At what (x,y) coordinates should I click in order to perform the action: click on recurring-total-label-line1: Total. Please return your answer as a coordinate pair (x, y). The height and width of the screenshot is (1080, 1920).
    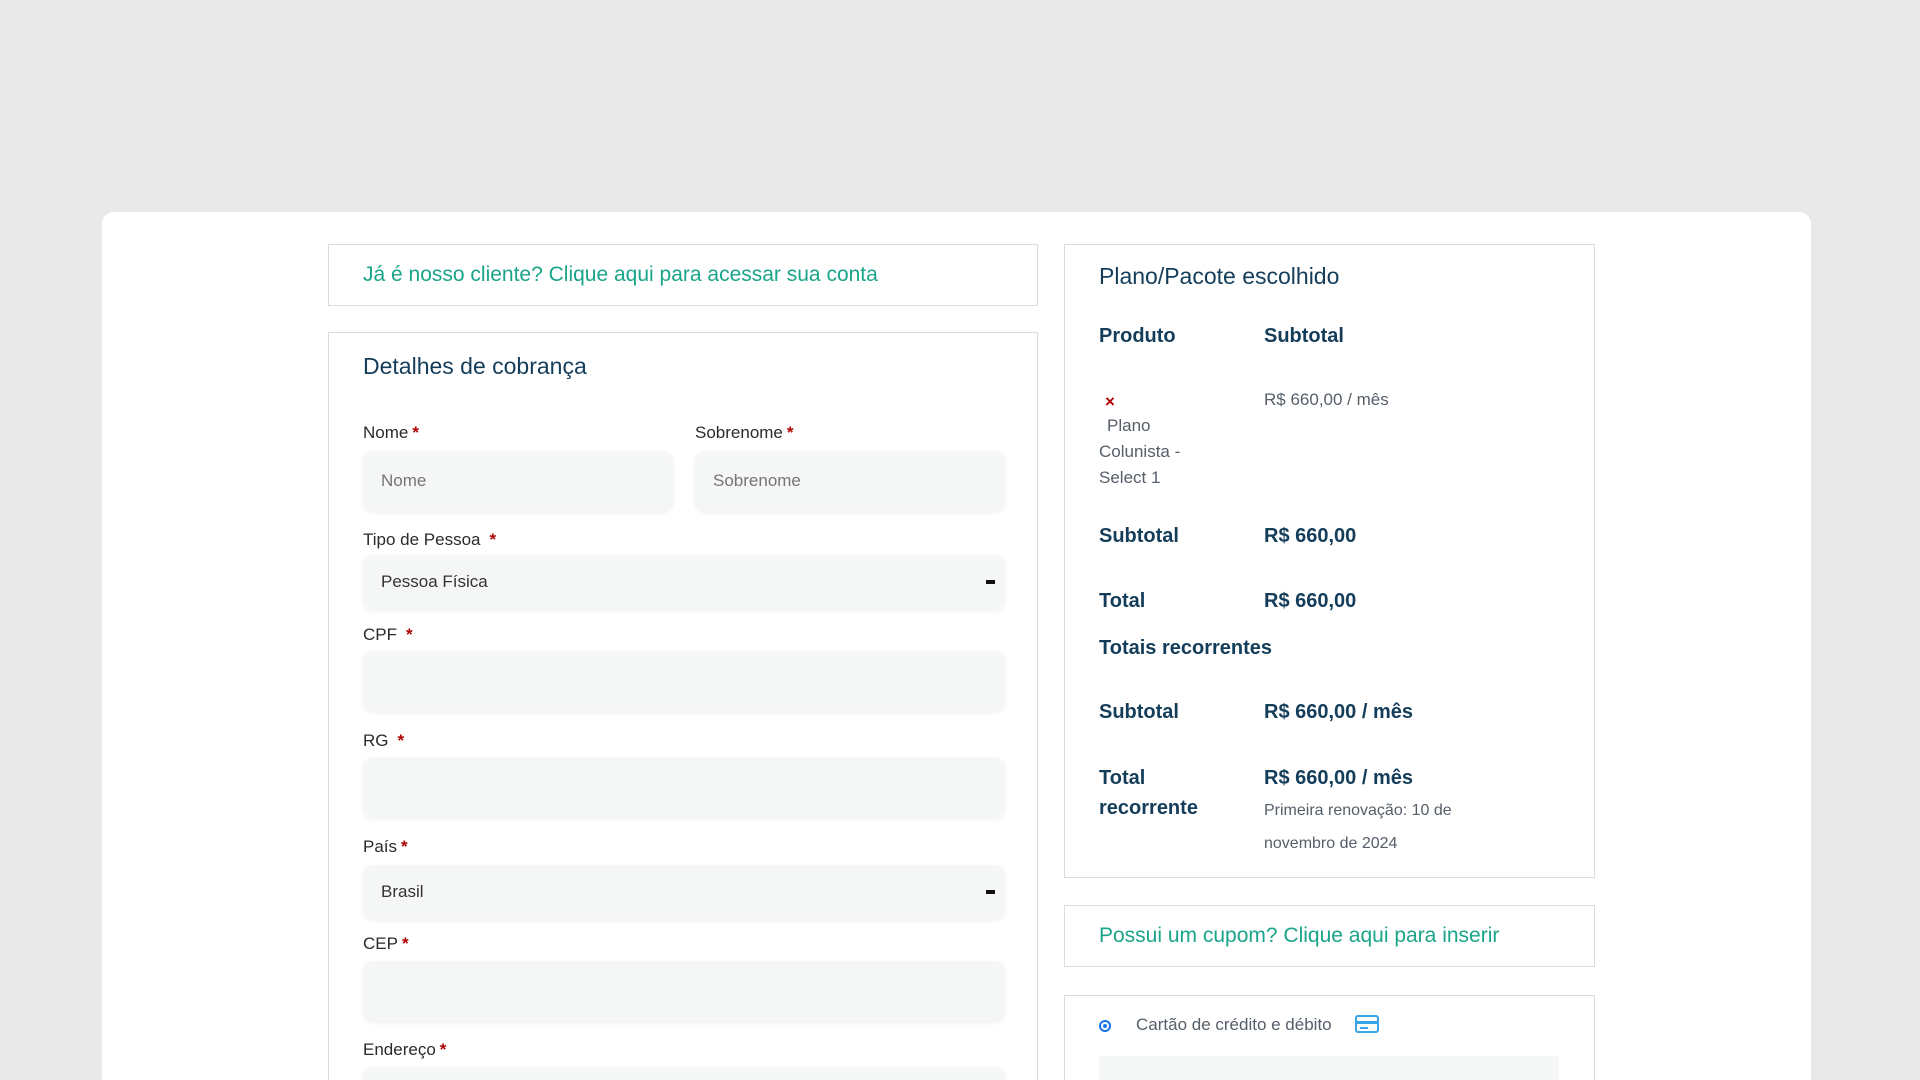
    Looking at the image, I should click on (1122, 778).